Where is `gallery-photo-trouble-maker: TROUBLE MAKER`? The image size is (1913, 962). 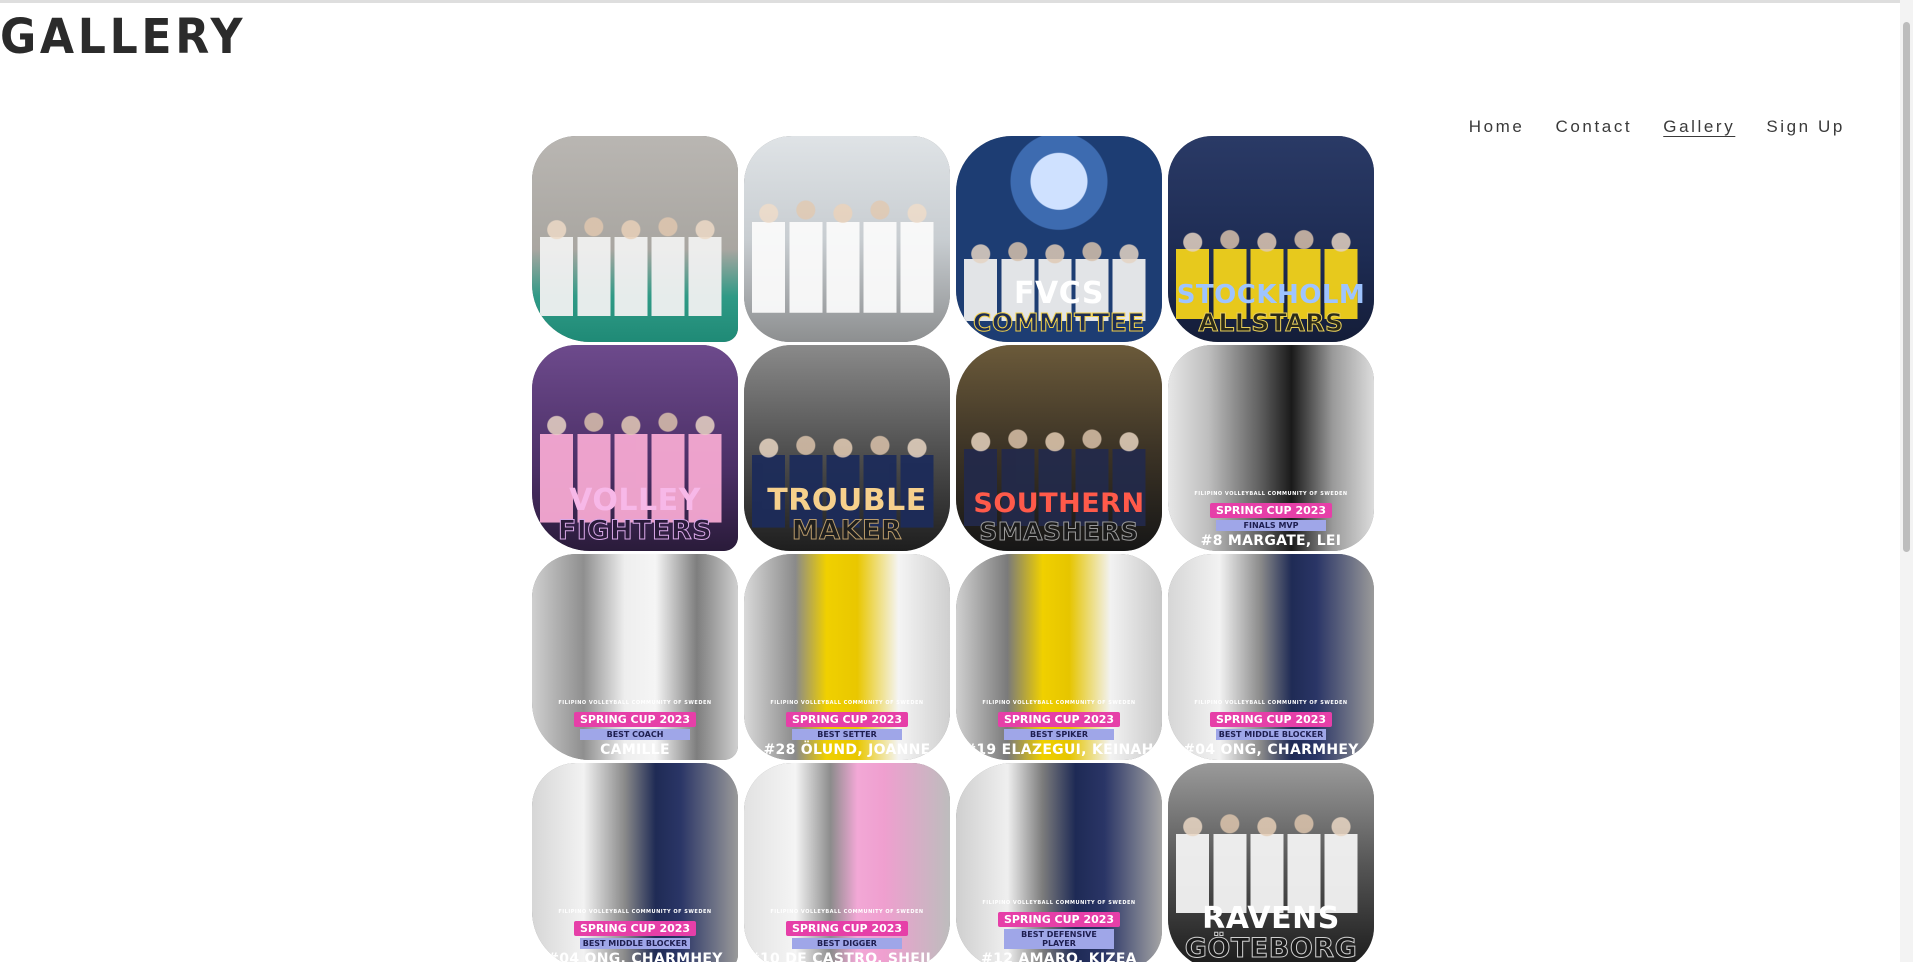 gallery-photo-trouble-maker: TROUBLE MAKER is located at coordinates (847, 448).